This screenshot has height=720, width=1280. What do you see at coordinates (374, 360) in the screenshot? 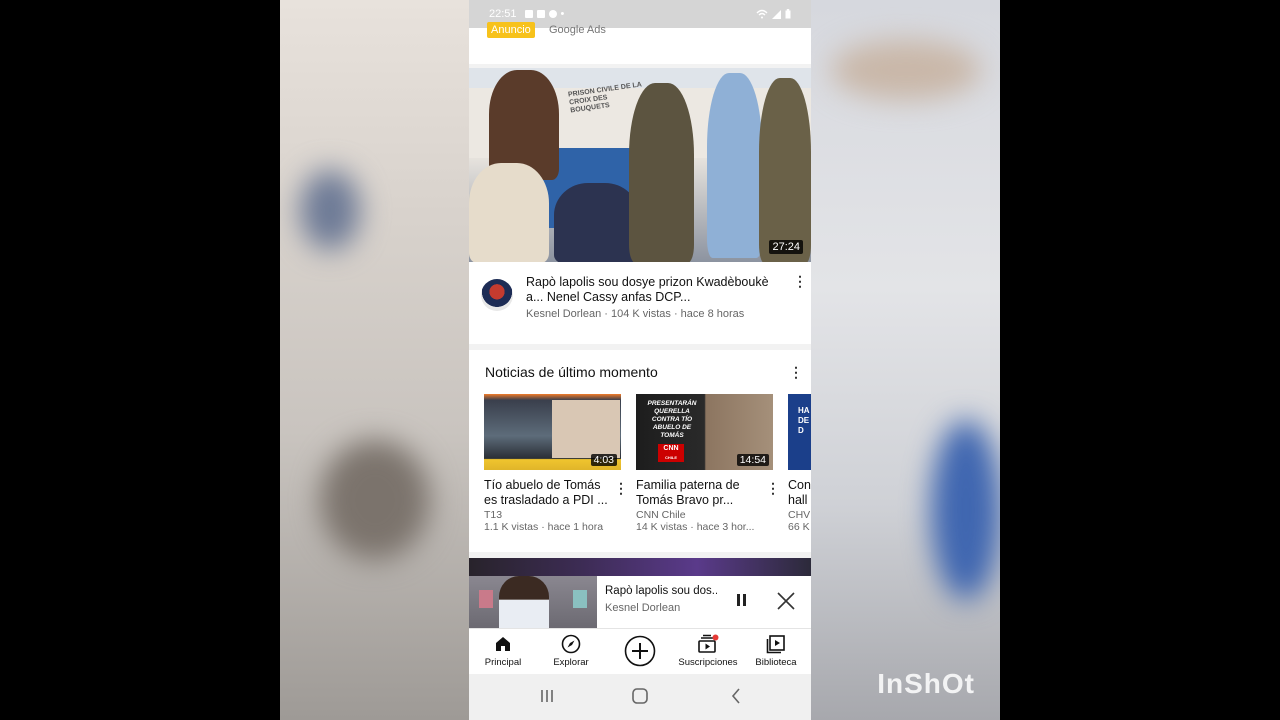
I see `blurred-background-left` at bounding box center [374, 360].